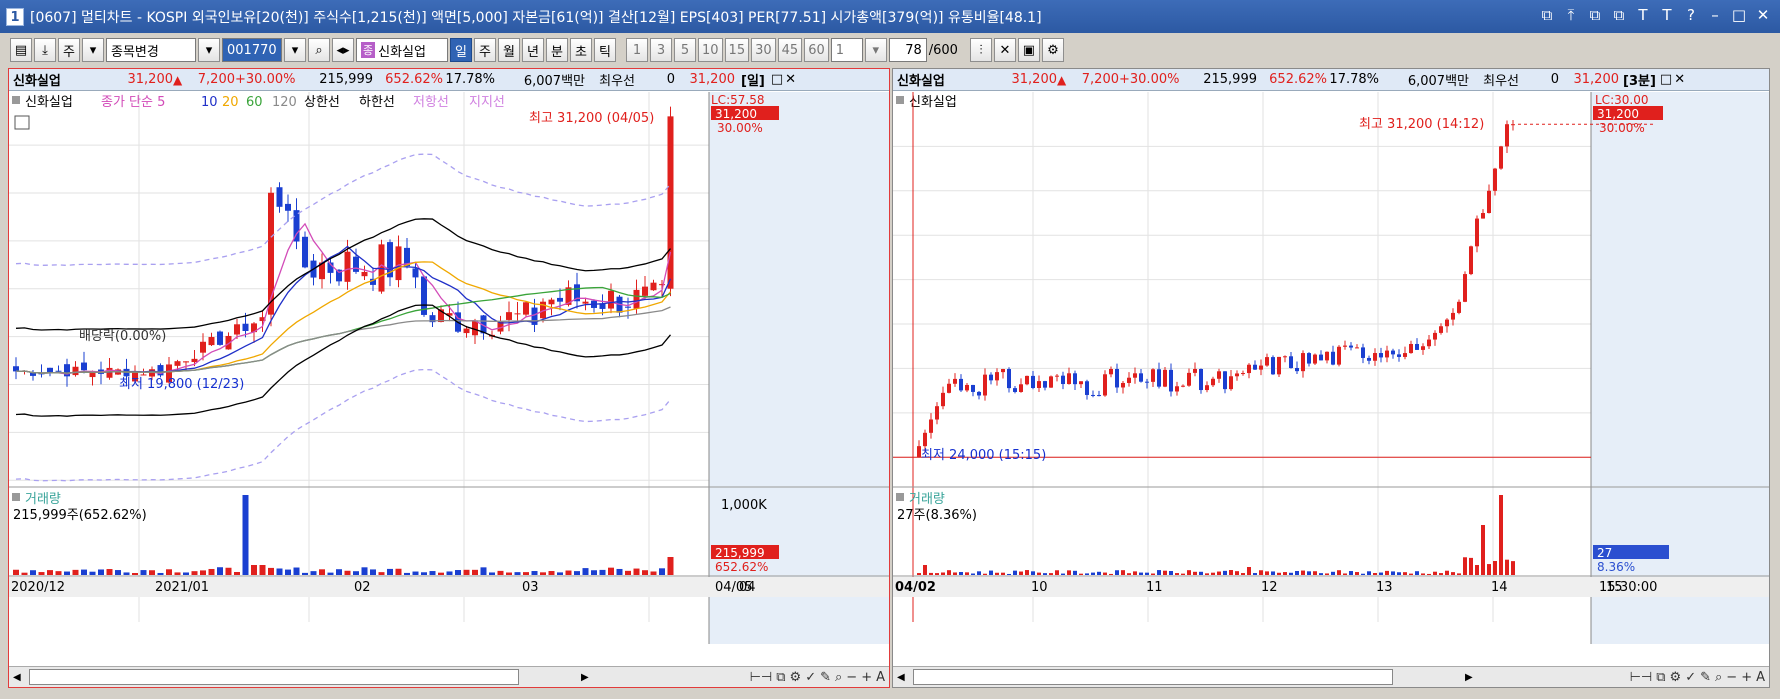  What do you see at coordinates (737, 50) in the screenshot?
I see `interval-15: 15` at bounding box center [737, 50].